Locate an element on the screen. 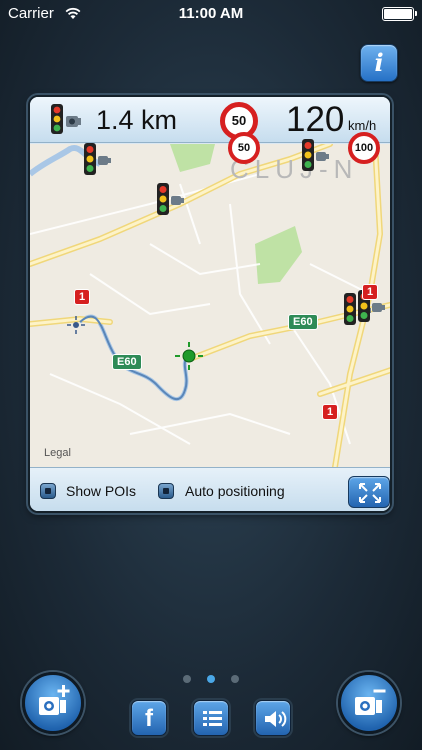 This screenshot has height=750, width=422. expand-icon is located at coordinates (370, 493).